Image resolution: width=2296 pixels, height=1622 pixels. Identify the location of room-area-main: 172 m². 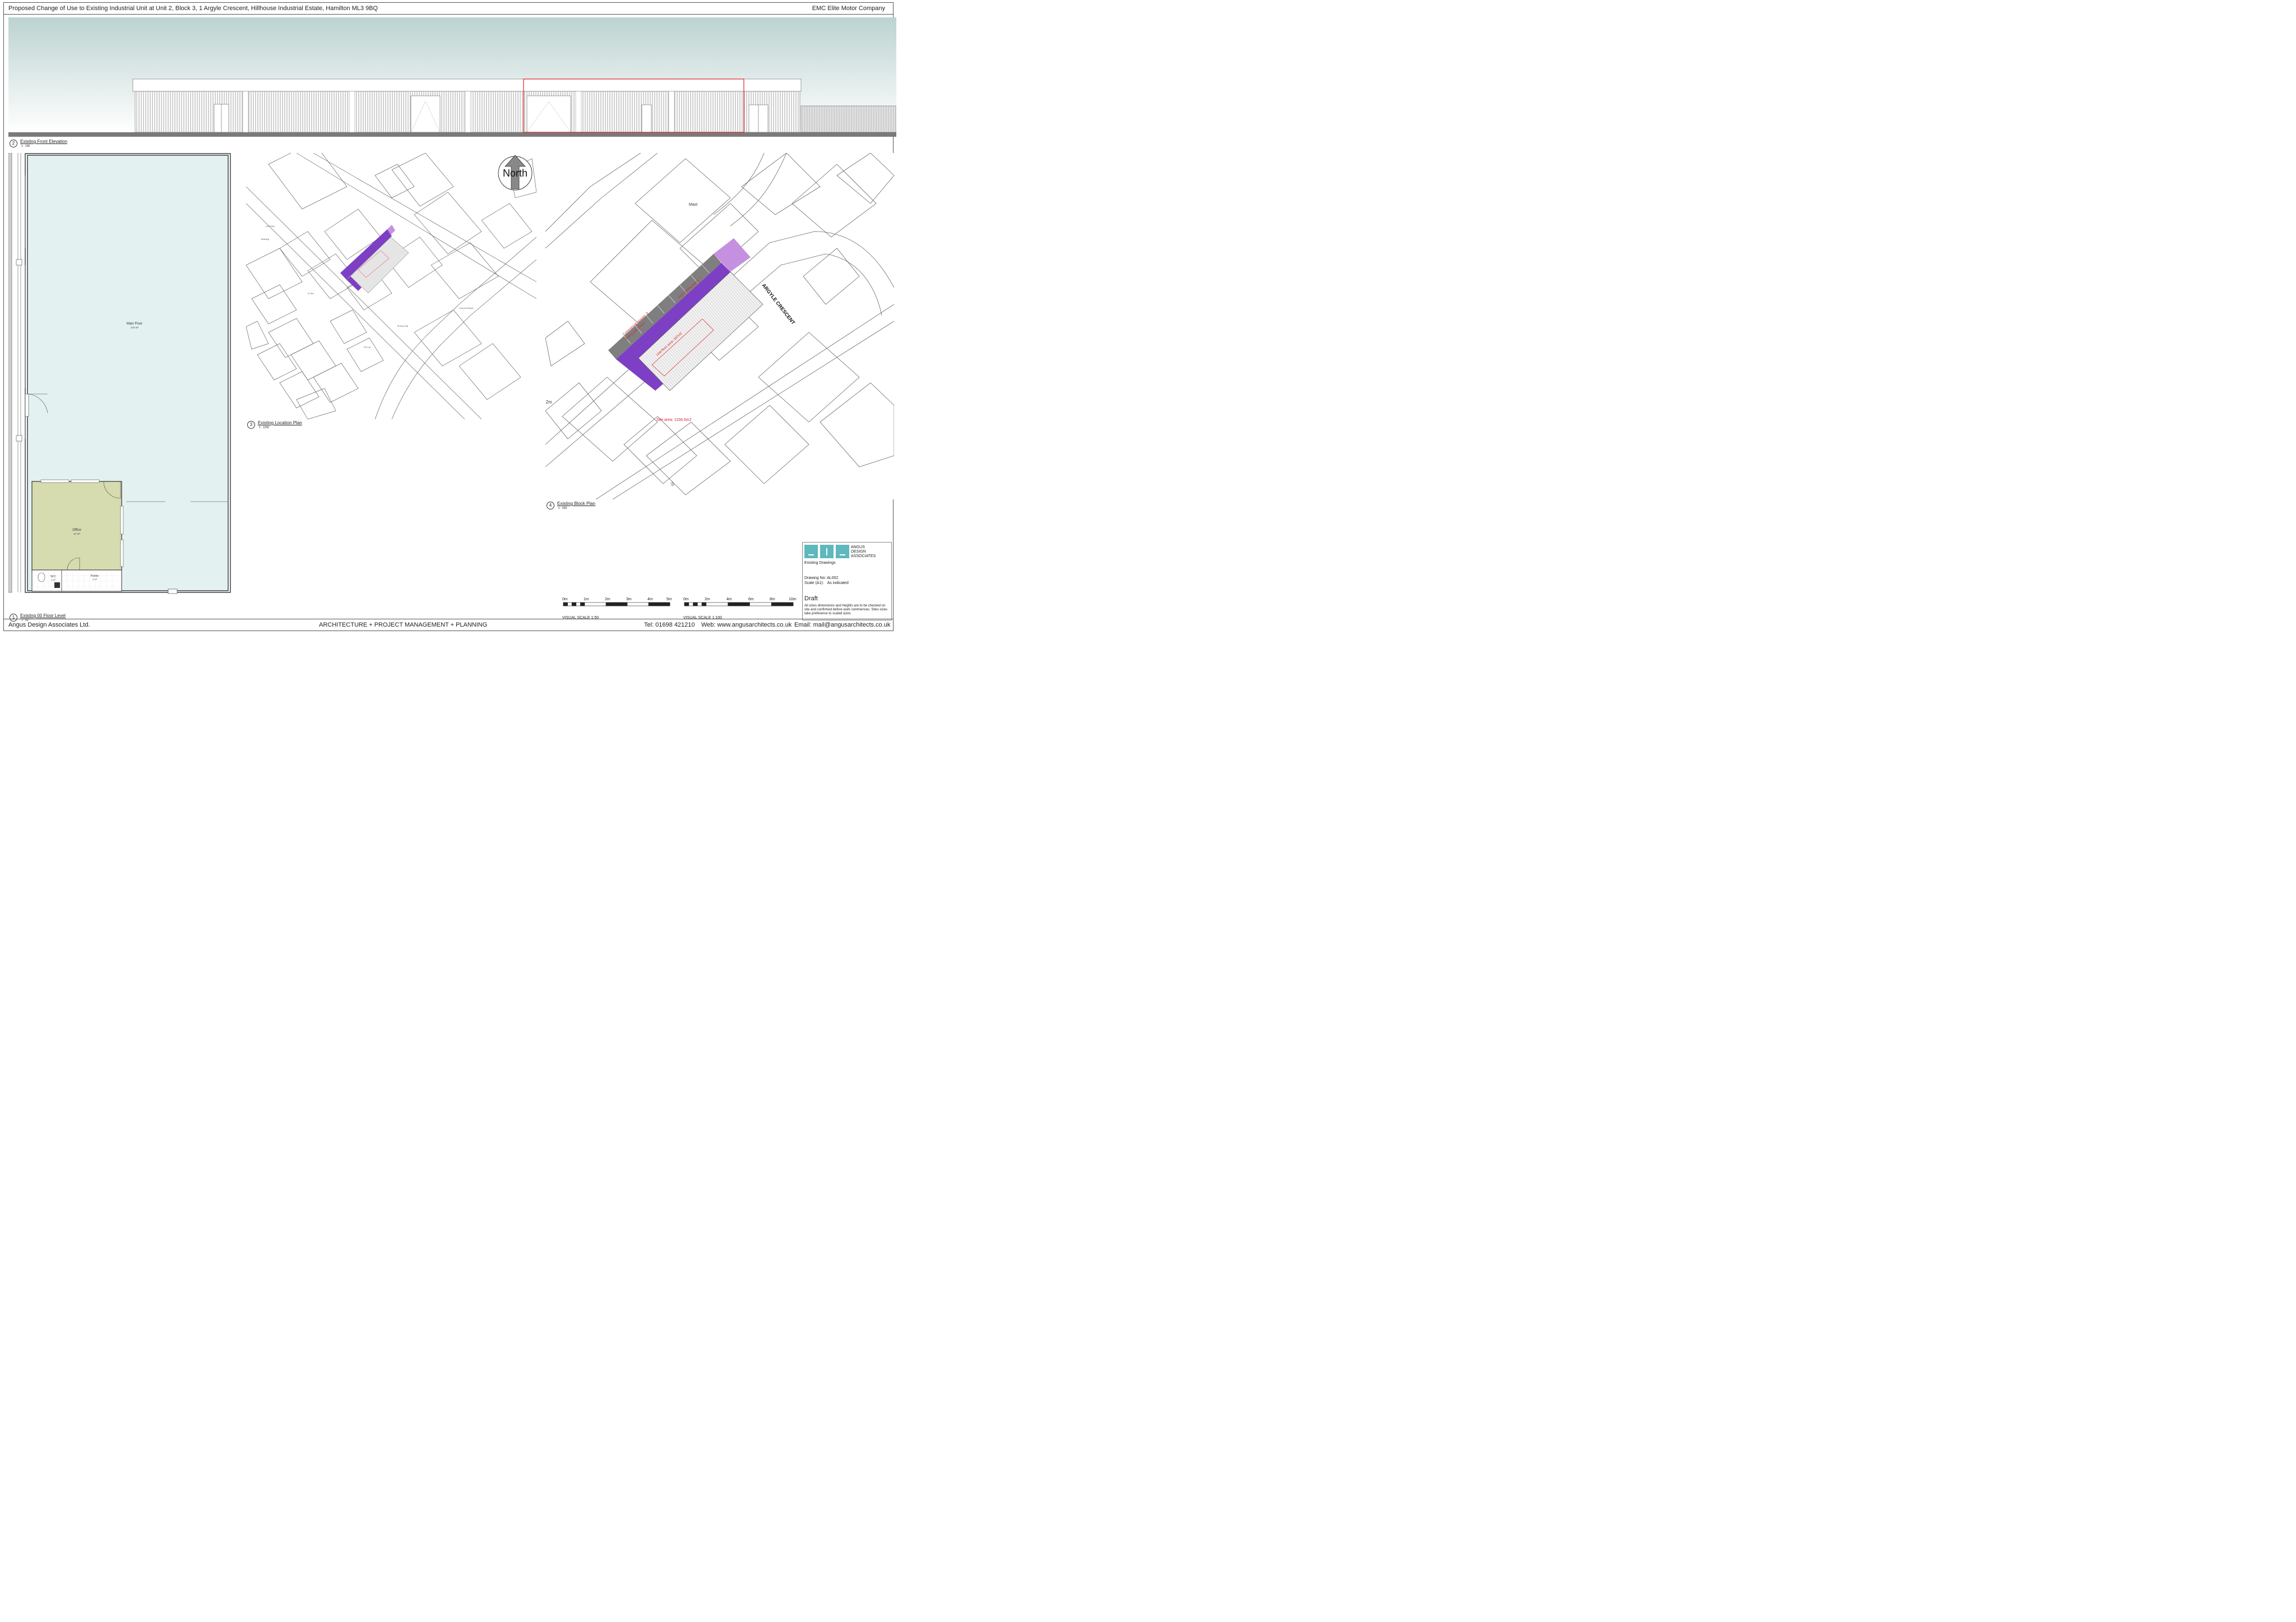
(135, 327).